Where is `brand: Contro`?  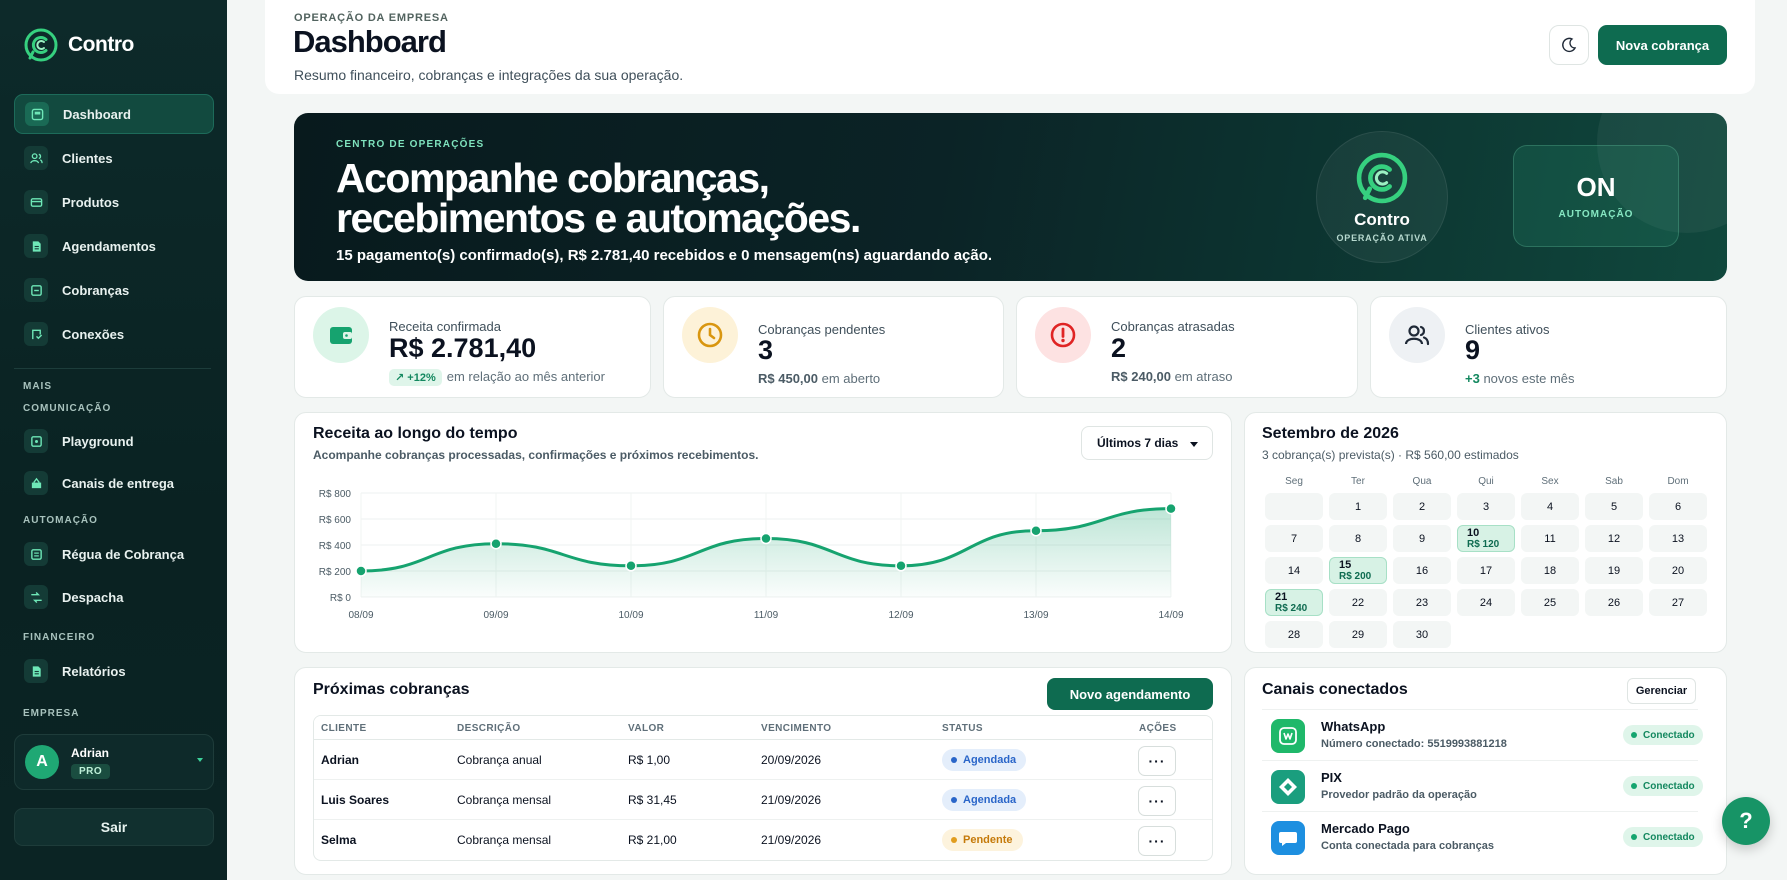 brand: Contro is located at coordinates (79, 45).